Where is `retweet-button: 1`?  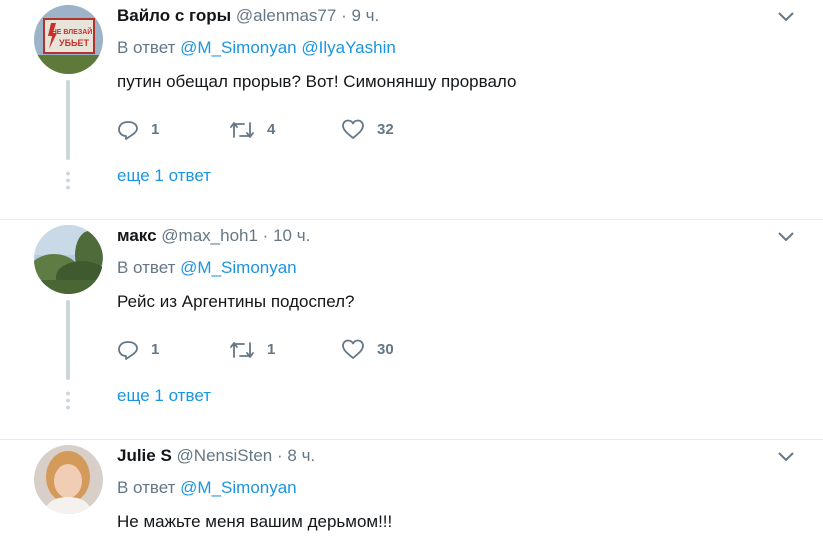
retweet-button: 1 is located at coordinates (285, 350).